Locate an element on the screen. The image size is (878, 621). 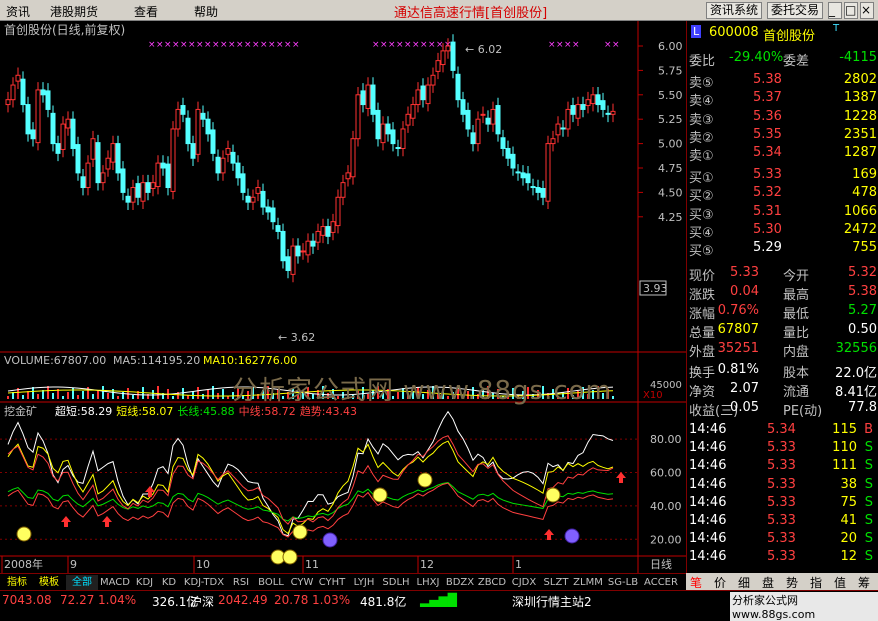
orderbook-row: 卖③ 5.36 1228 is located at coordinates (782, 118).